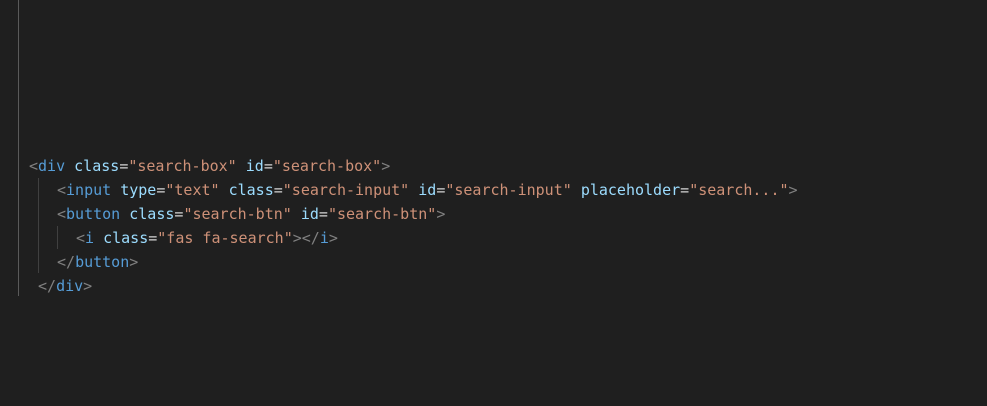 Image resolution: width=987 pixels, height=406 pixels. I want to click on attr-value: "text", so click(192, 190).